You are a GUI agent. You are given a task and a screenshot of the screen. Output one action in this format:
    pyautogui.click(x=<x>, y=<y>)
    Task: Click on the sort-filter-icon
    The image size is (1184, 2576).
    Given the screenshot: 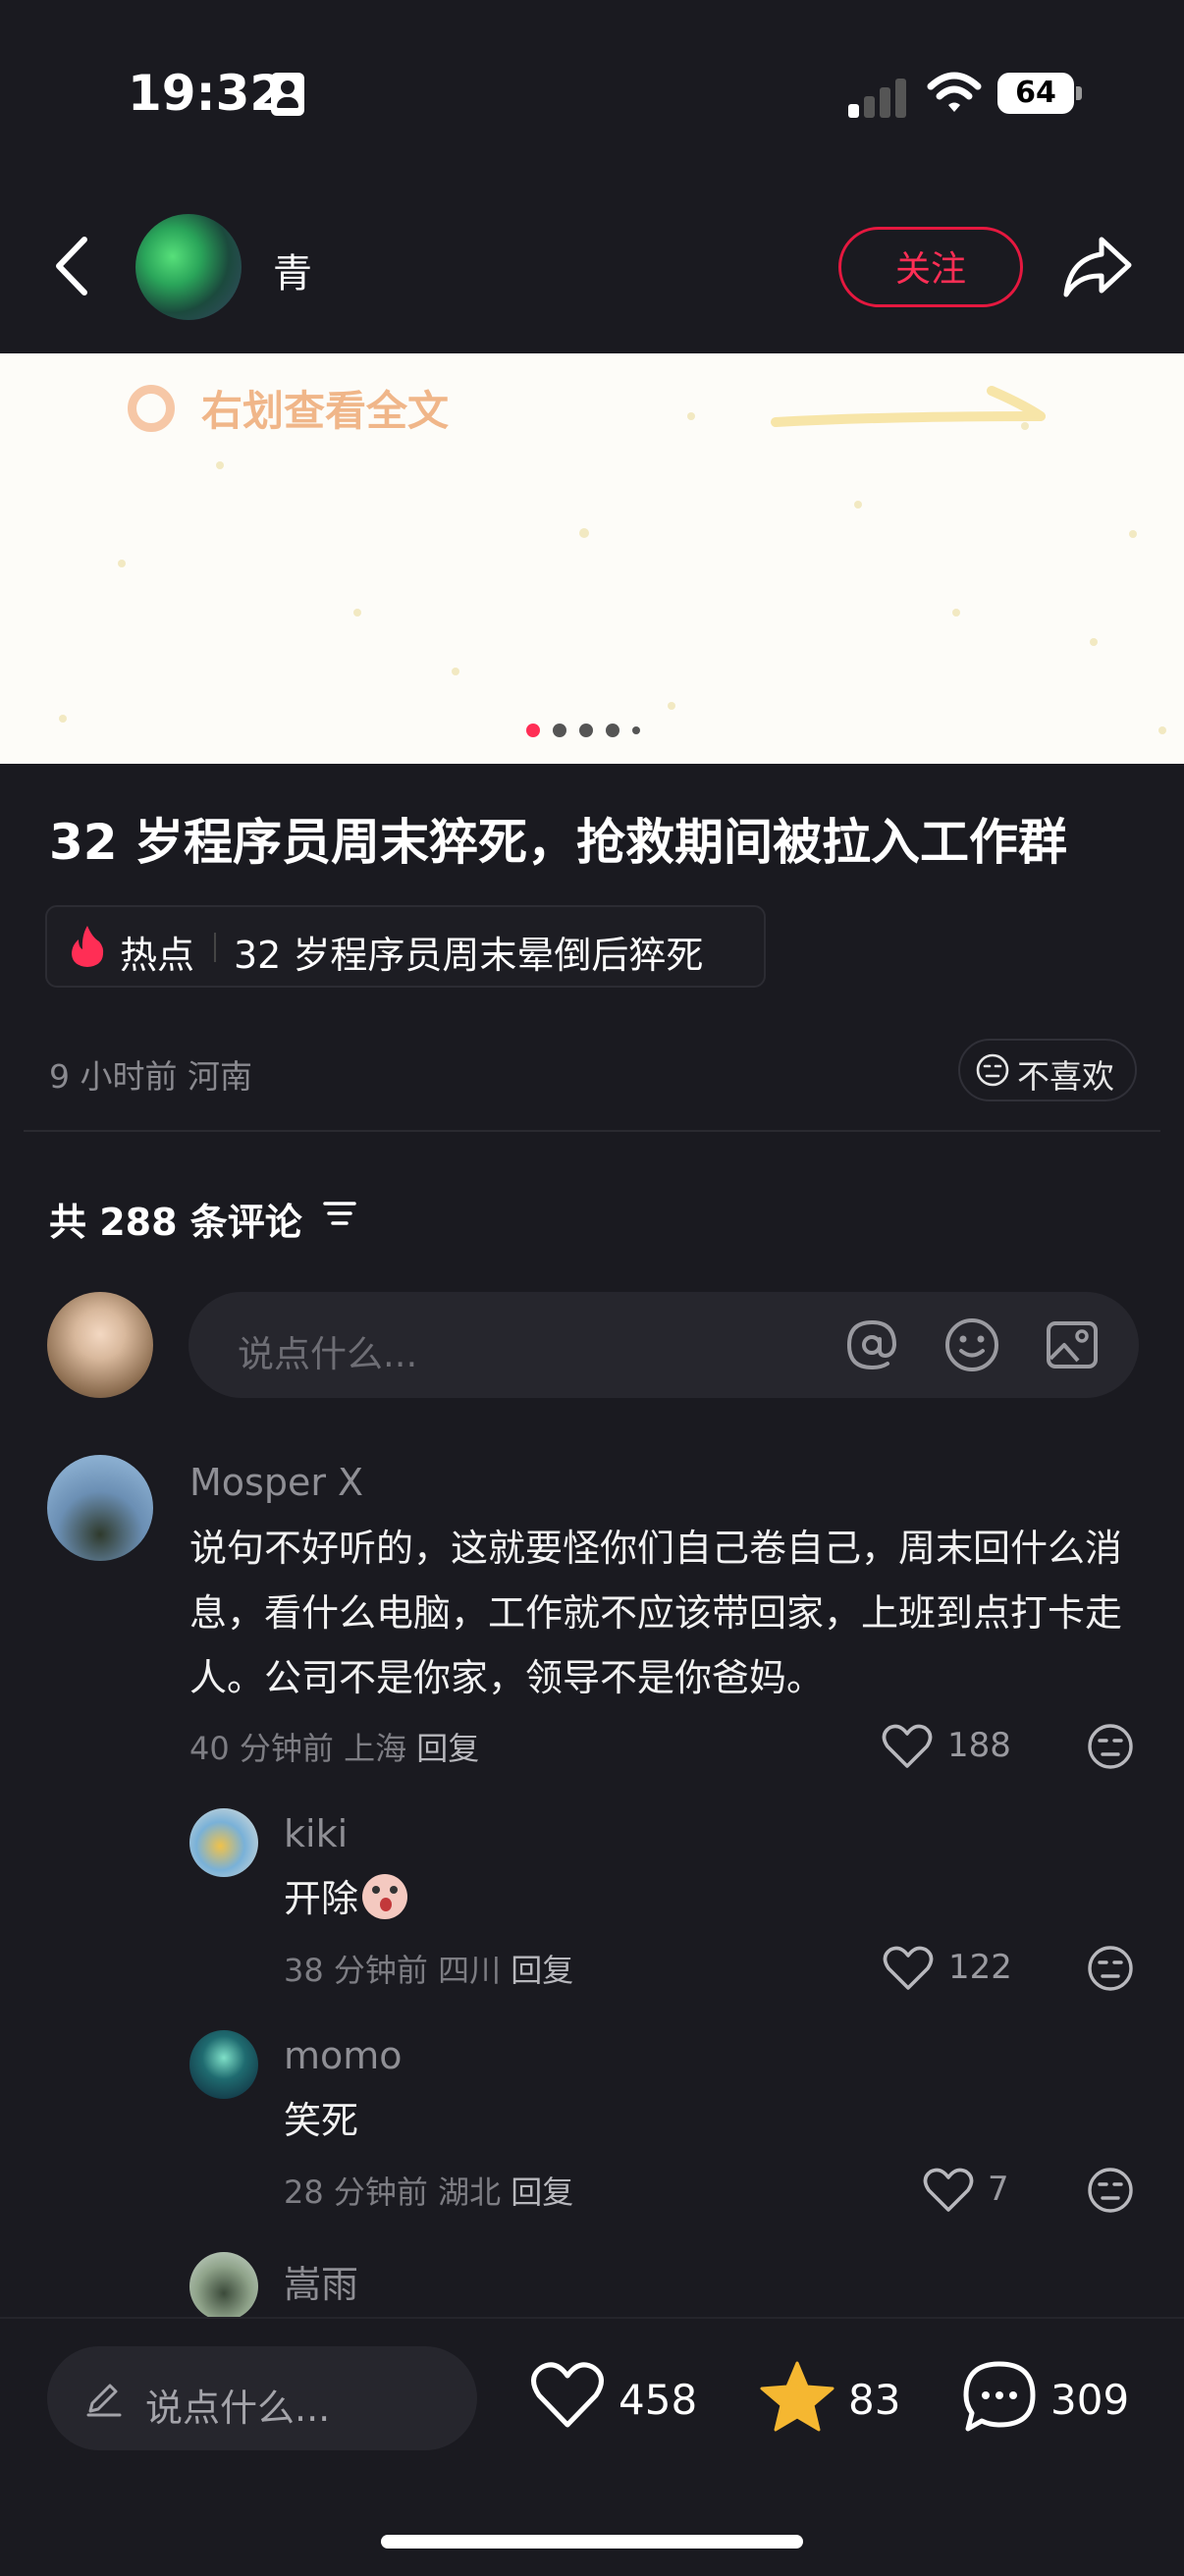 What is the action you would take?
    pyautogui.click(x=339, y=1213)
    